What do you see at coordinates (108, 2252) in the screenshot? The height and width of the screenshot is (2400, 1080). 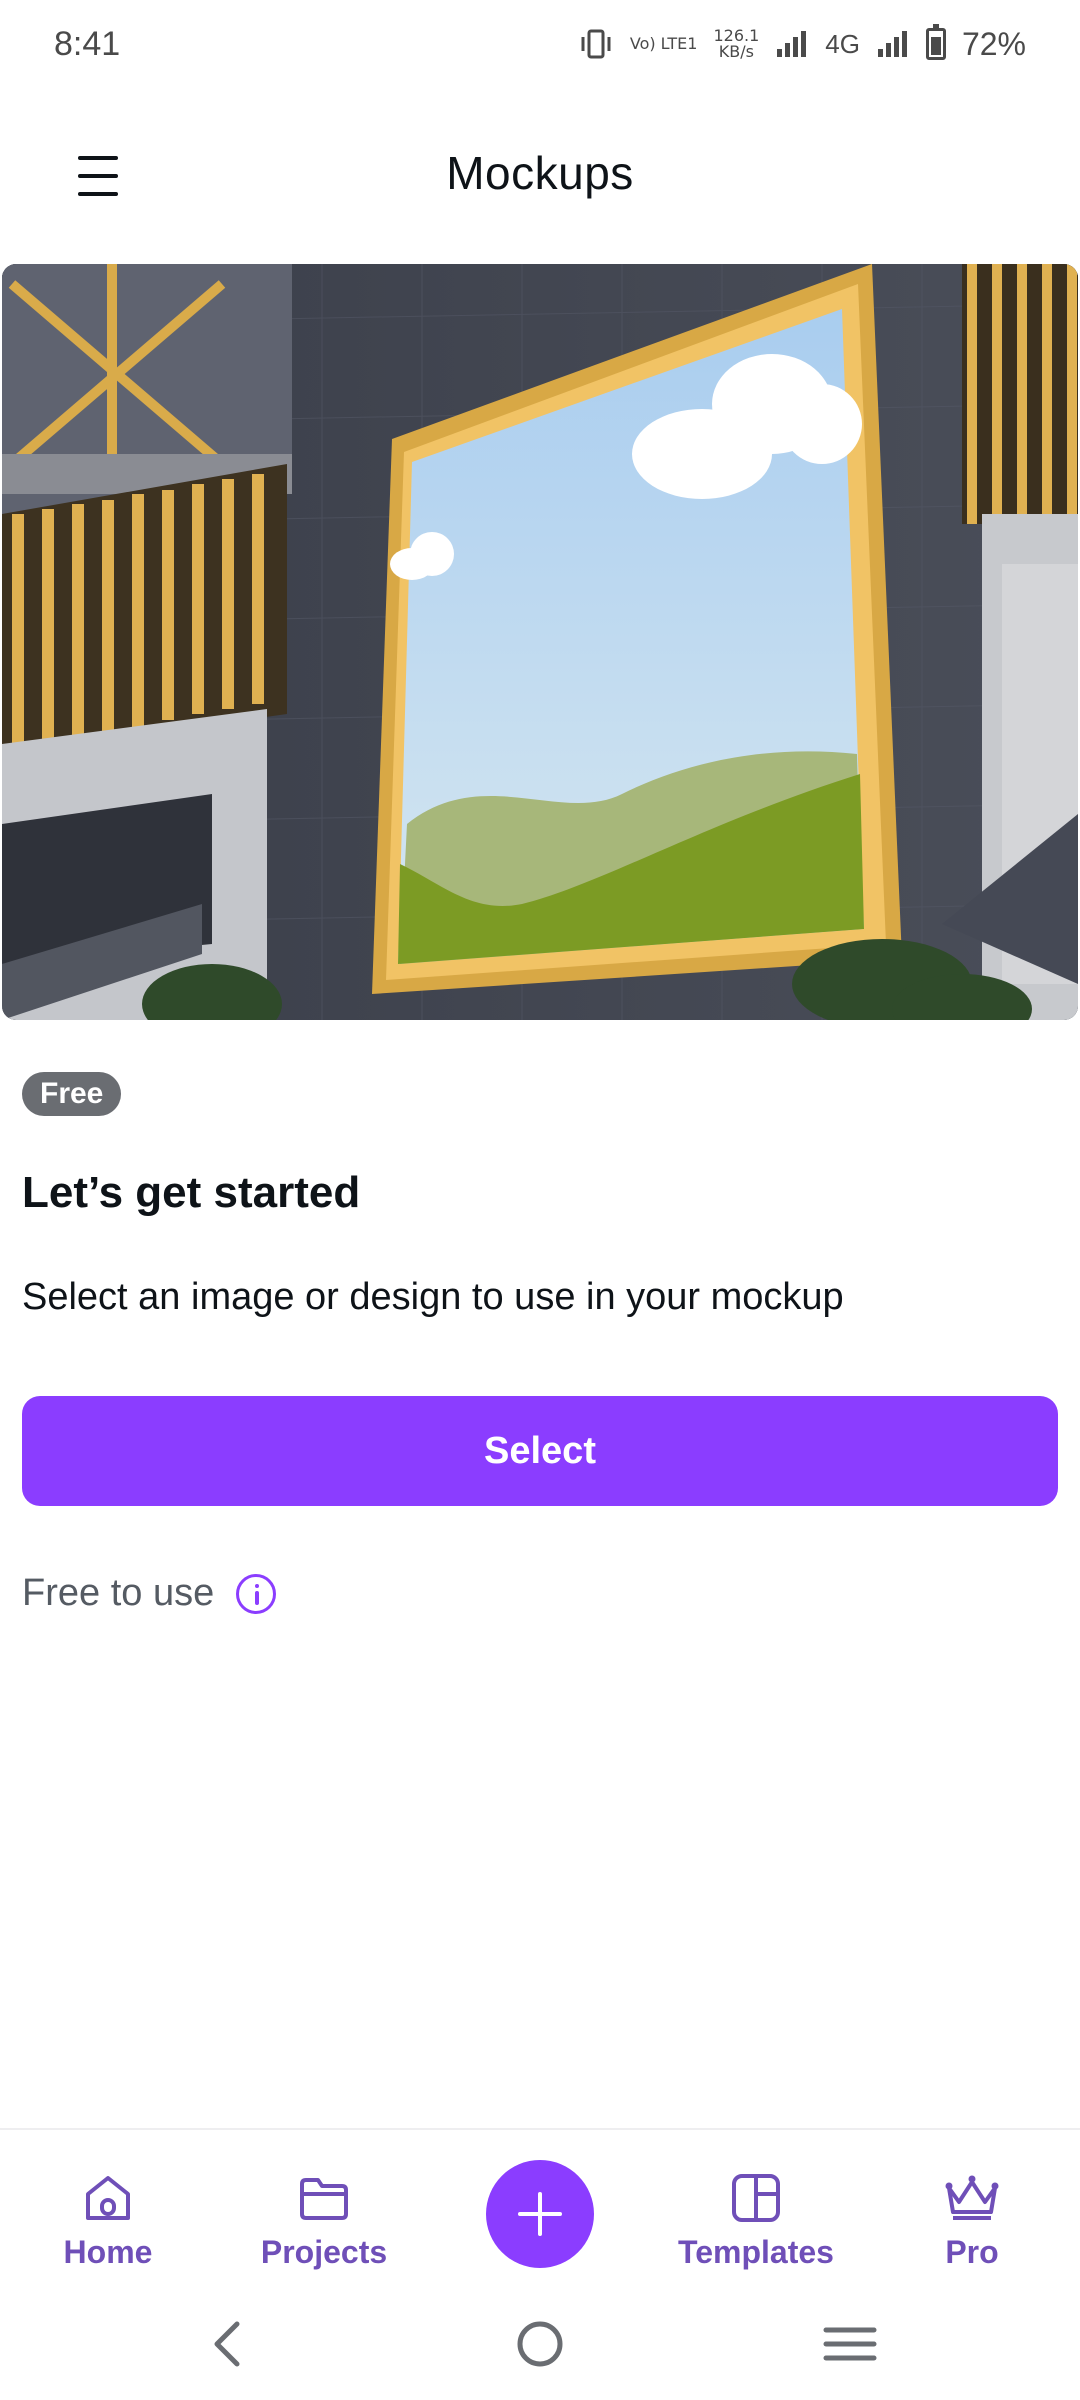 I see `nav-home-label: Home` at bounding box center [108, 2252].